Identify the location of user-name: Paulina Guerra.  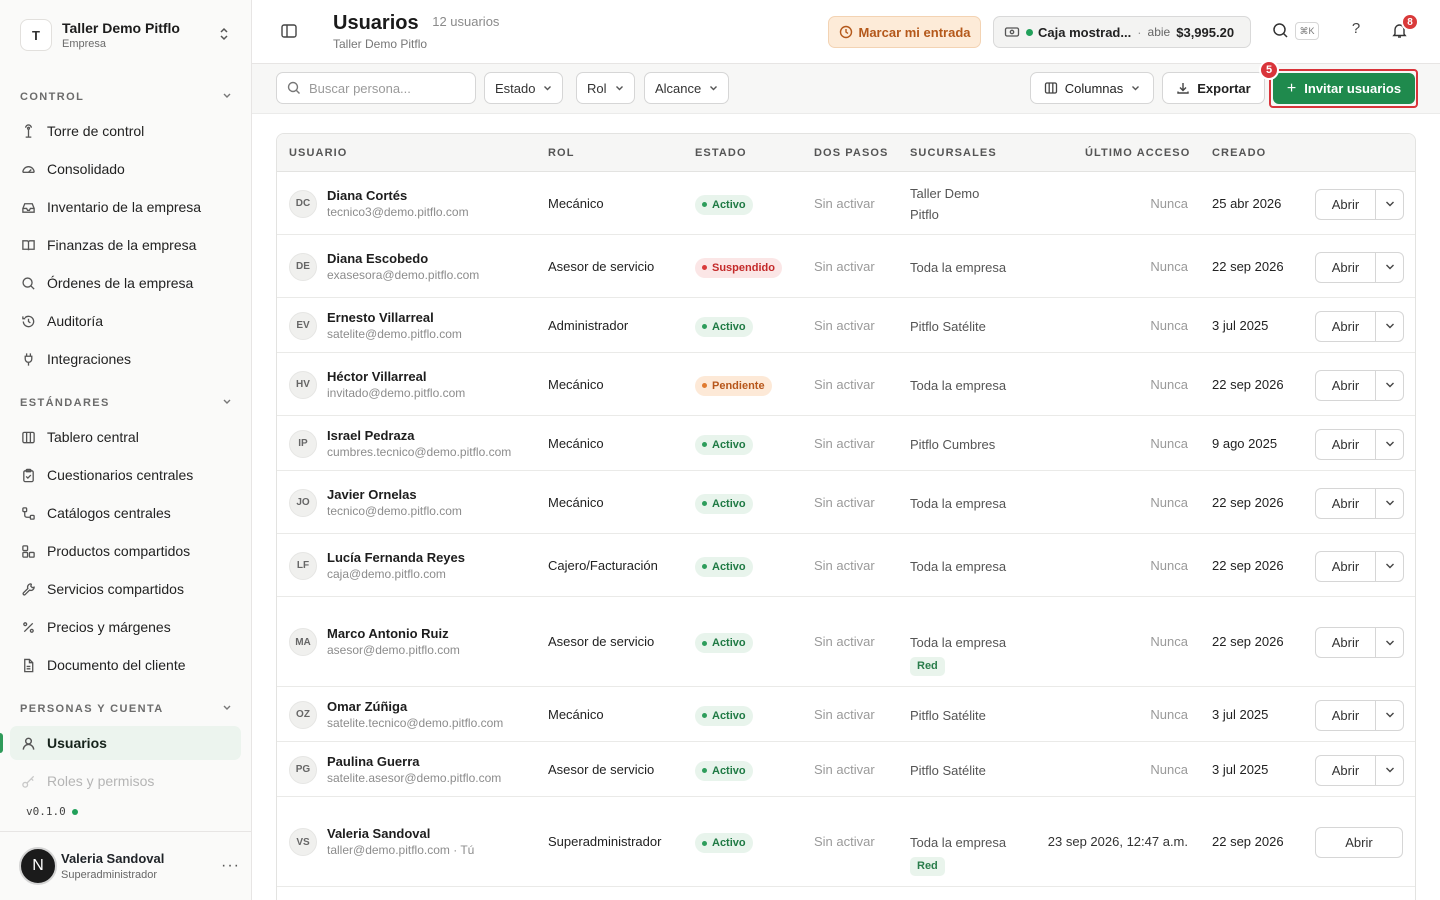
(373, 761).